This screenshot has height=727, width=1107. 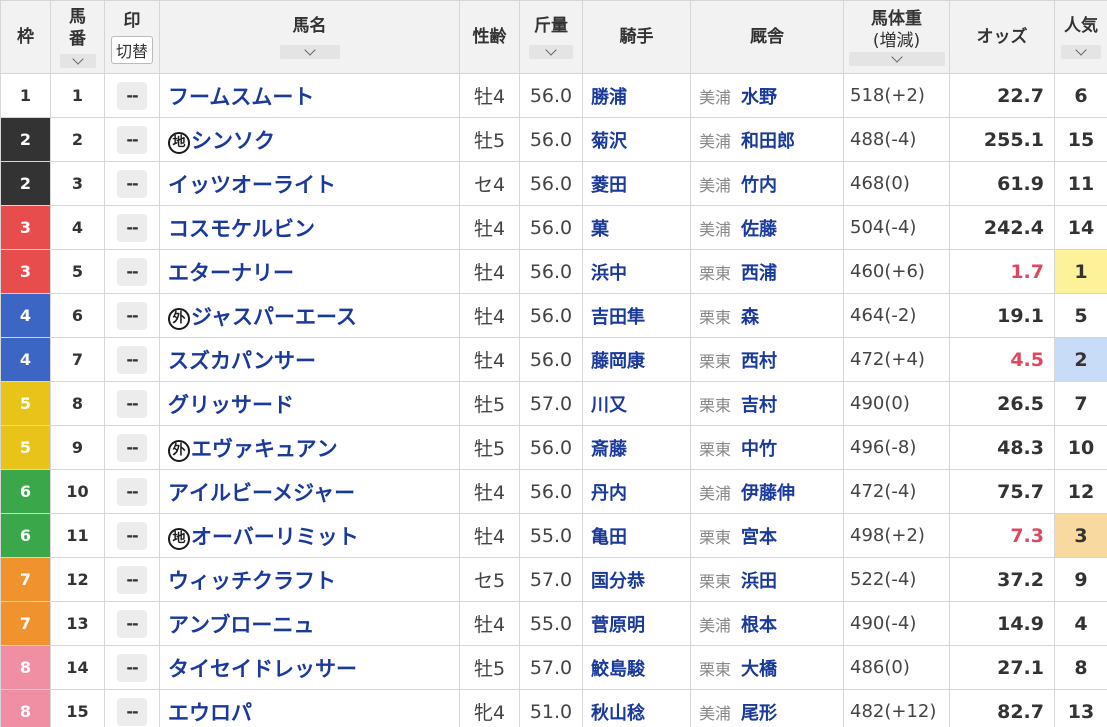 I want to click on horse-name-link: オーバーリミット, so click(x=275, y=537).